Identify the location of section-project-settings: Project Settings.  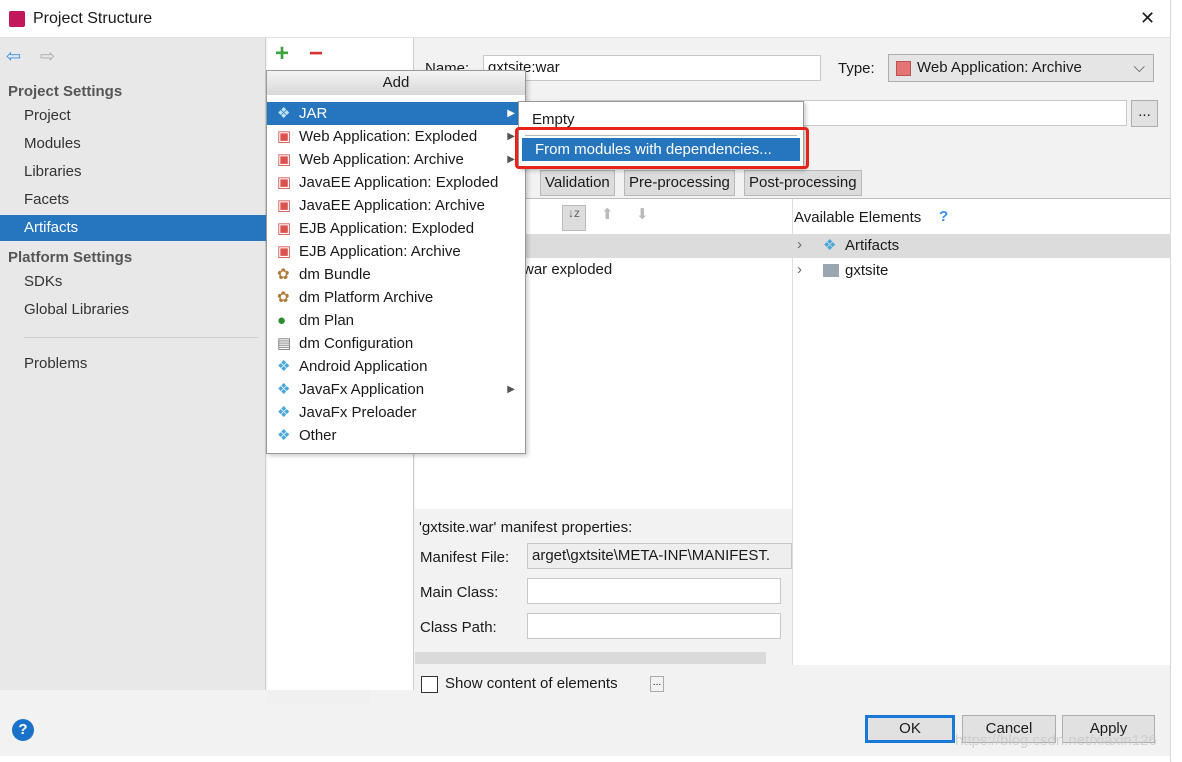
(65, 91).